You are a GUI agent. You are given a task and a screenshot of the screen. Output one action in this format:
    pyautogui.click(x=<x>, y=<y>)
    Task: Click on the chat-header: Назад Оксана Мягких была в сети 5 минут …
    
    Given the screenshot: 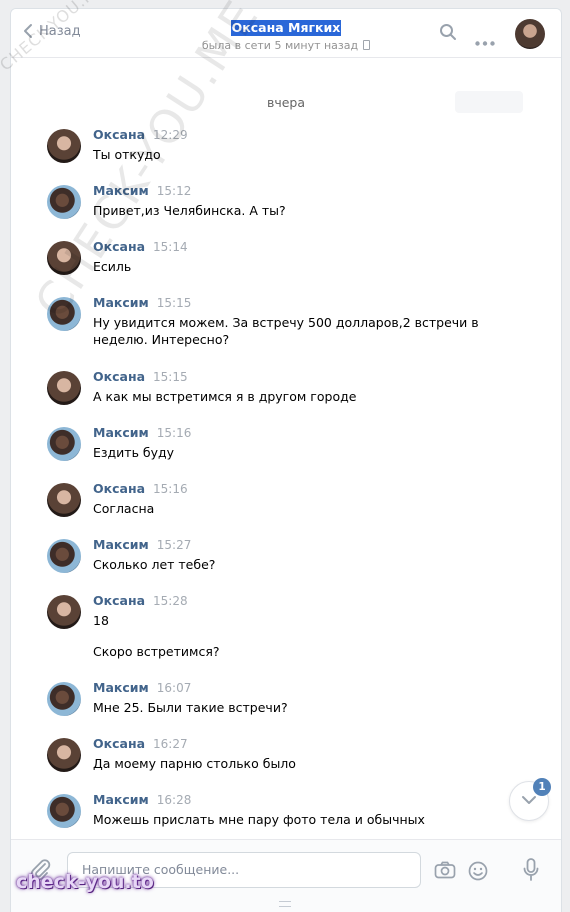 What is the action you would take?
    pyautogui.click(x=286, y=33)
    